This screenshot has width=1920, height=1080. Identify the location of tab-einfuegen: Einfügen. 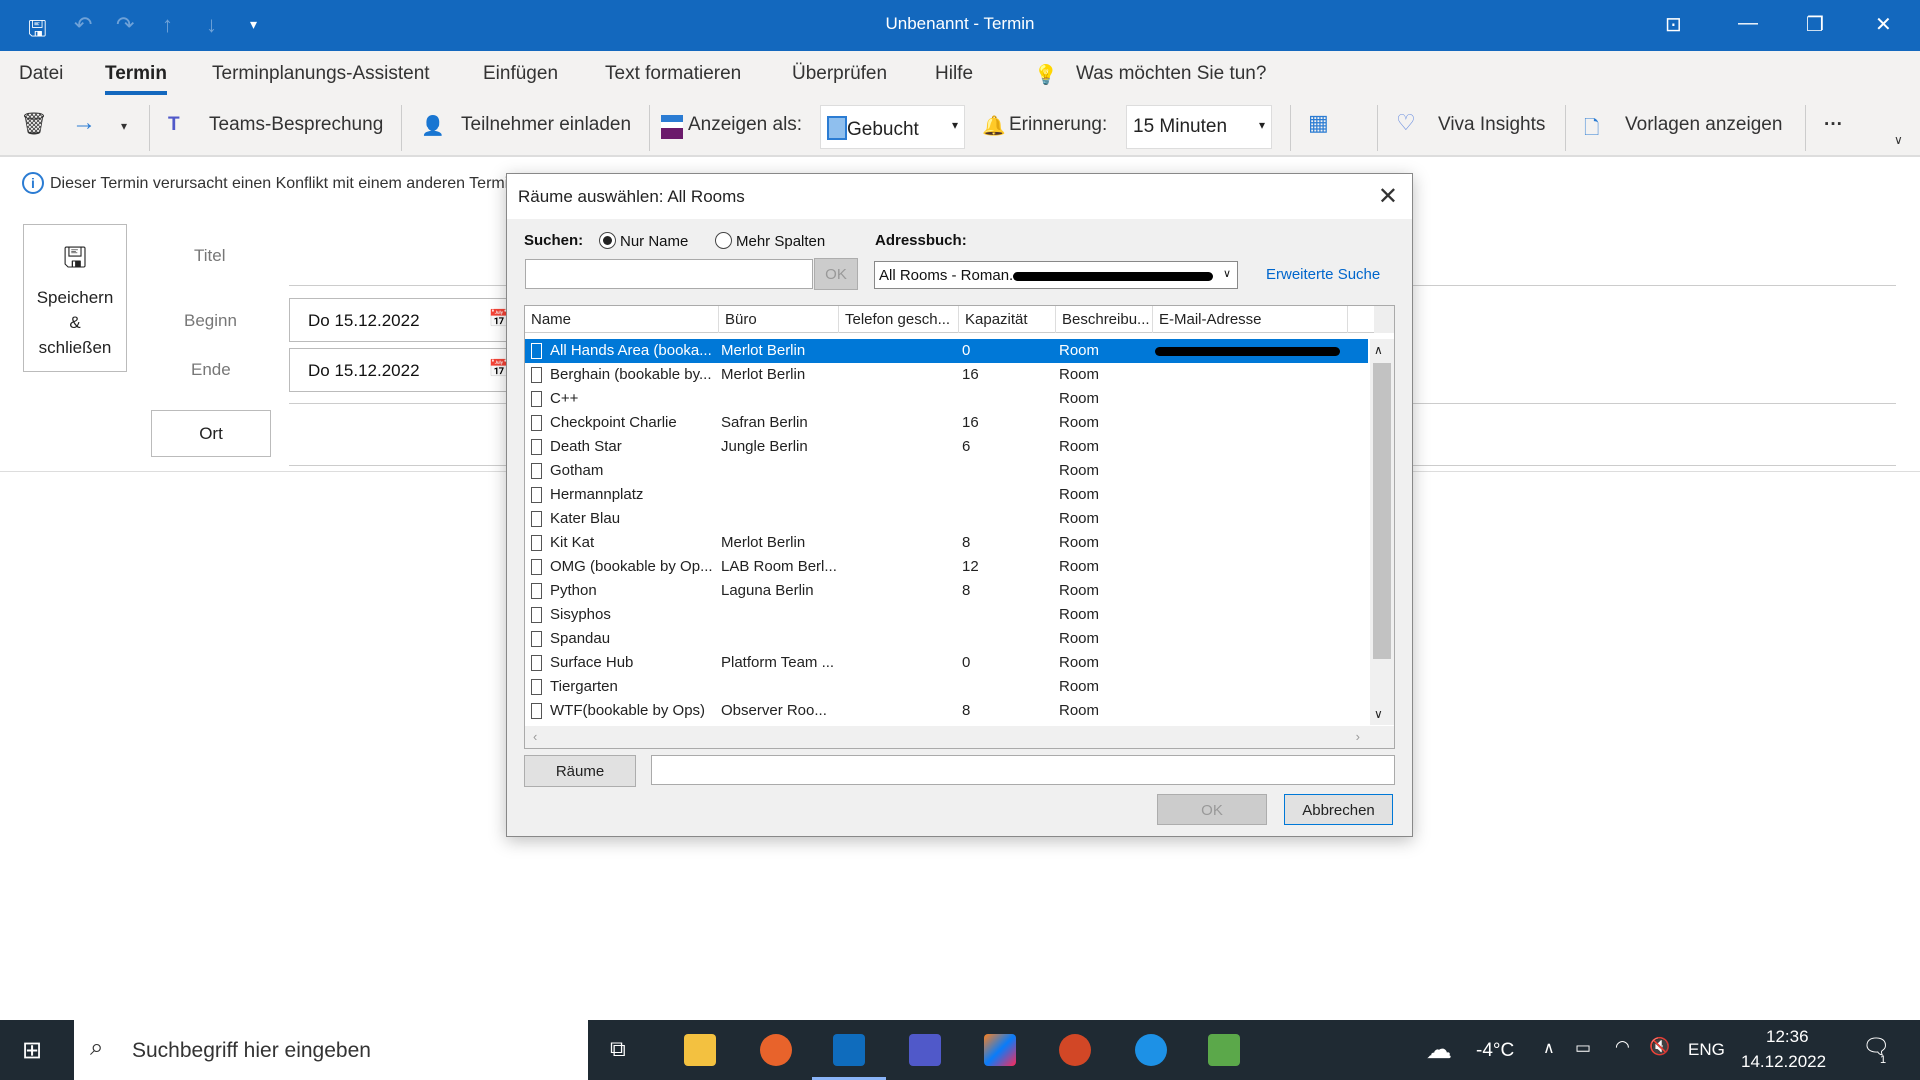
(520, 74).